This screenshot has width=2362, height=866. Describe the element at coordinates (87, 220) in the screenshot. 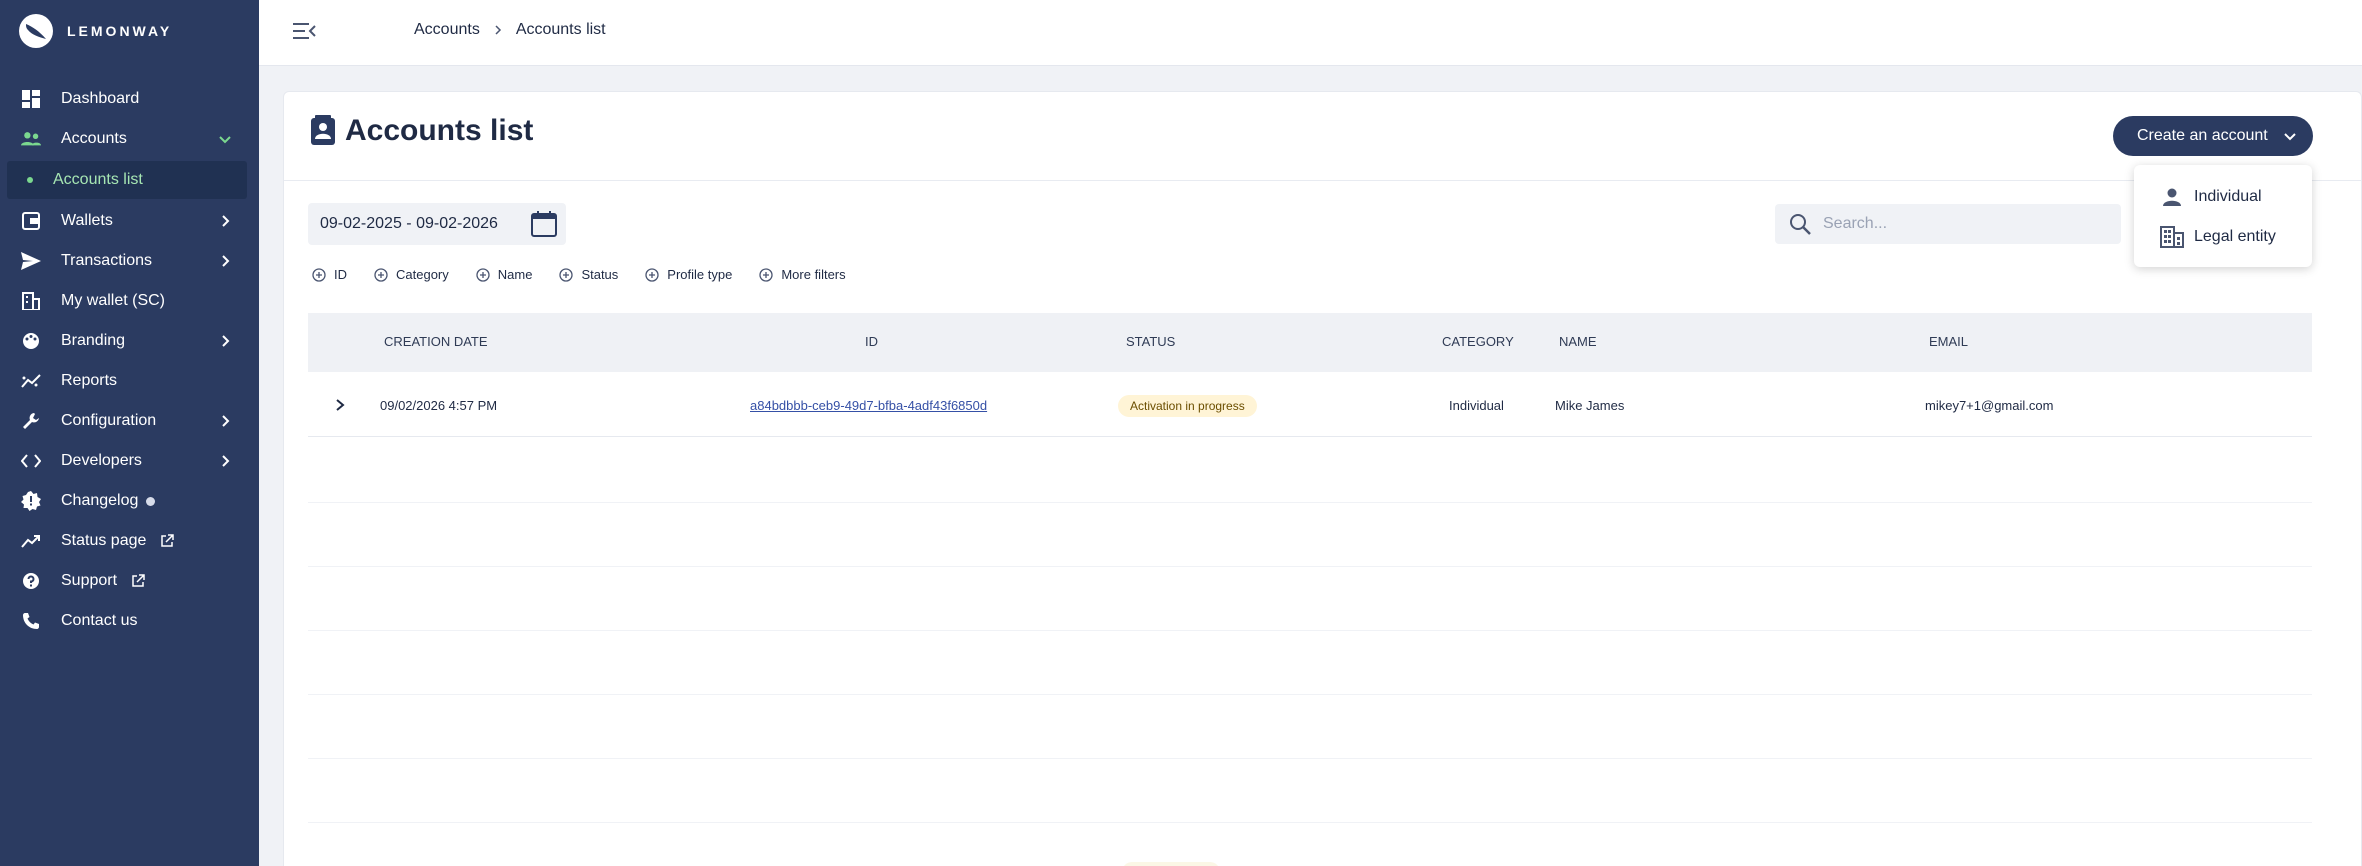

I see `sidebar-item-label: Wallets` at that location.